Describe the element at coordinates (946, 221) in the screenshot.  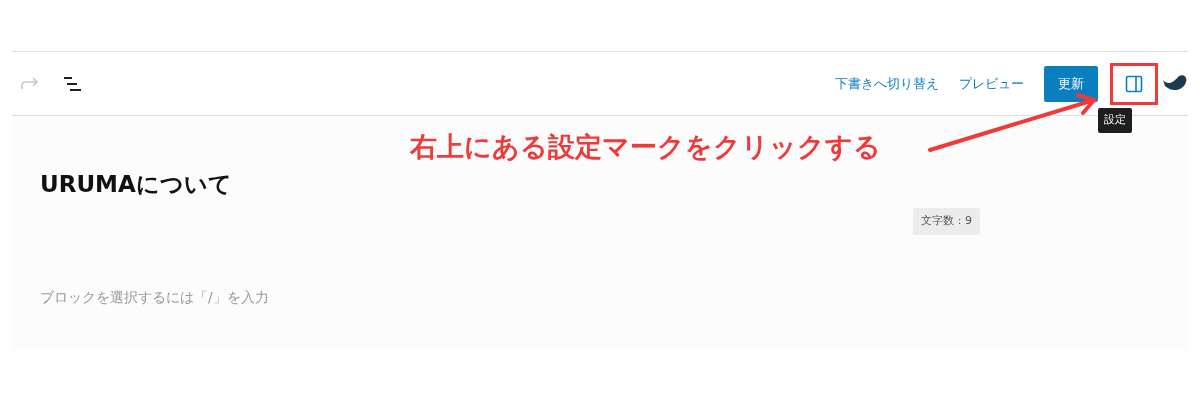
I see `word-count-badge: 文字数 : 9` at that location.